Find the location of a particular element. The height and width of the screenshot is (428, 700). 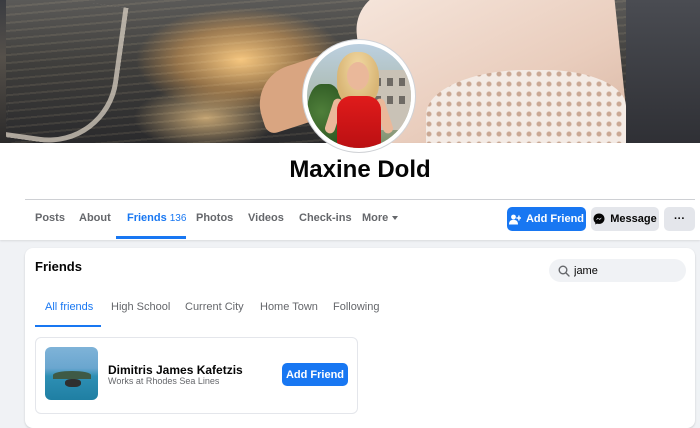

tab-posts: Posts is located at coordinates (50, 218).